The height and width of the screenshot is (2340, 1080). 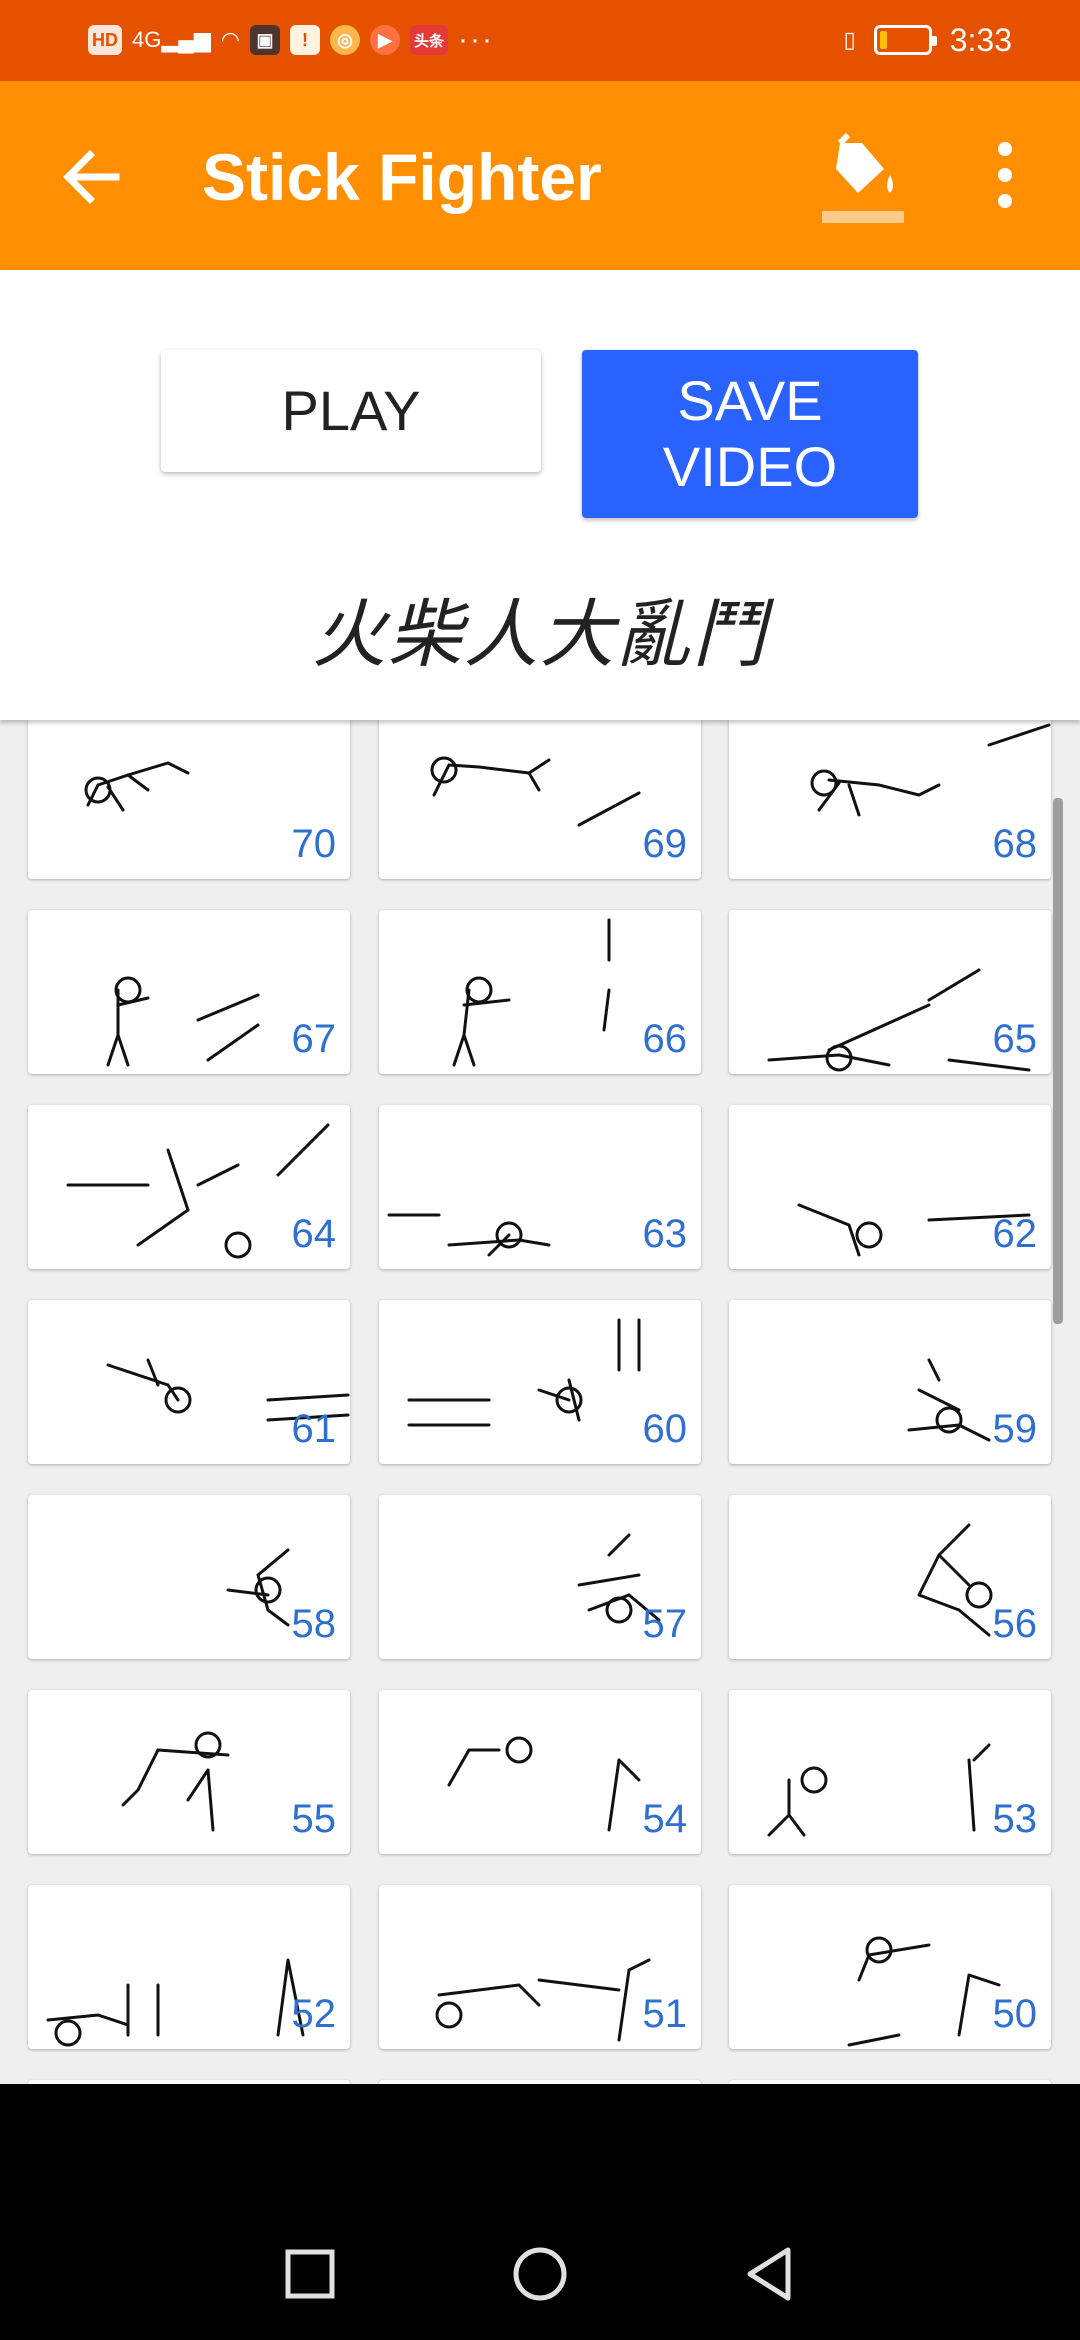 I want to click on wifi-icon: ◠, so click(x=230, y=39).